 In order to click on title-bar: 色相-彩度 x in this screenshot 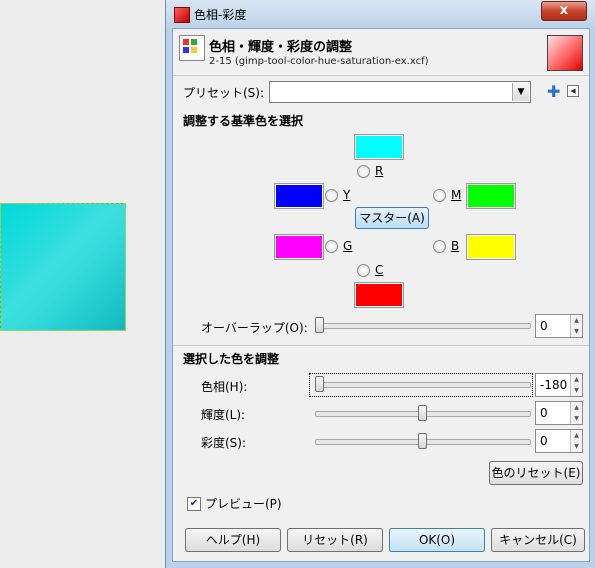, I will do `click(380, 14)`.